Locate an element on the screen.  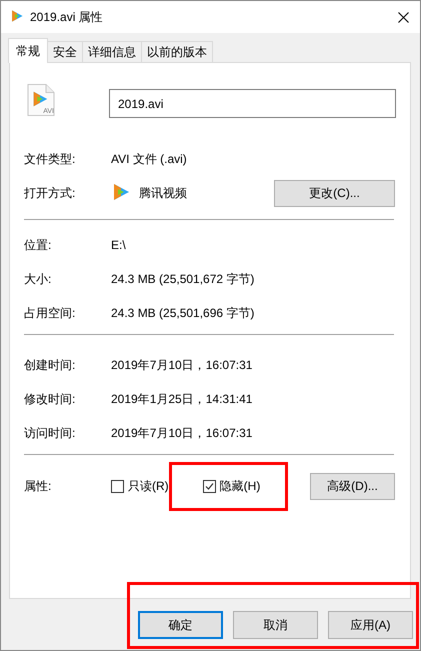
window-title: 2019.avi 属性 is located at coordinates (66, 17).